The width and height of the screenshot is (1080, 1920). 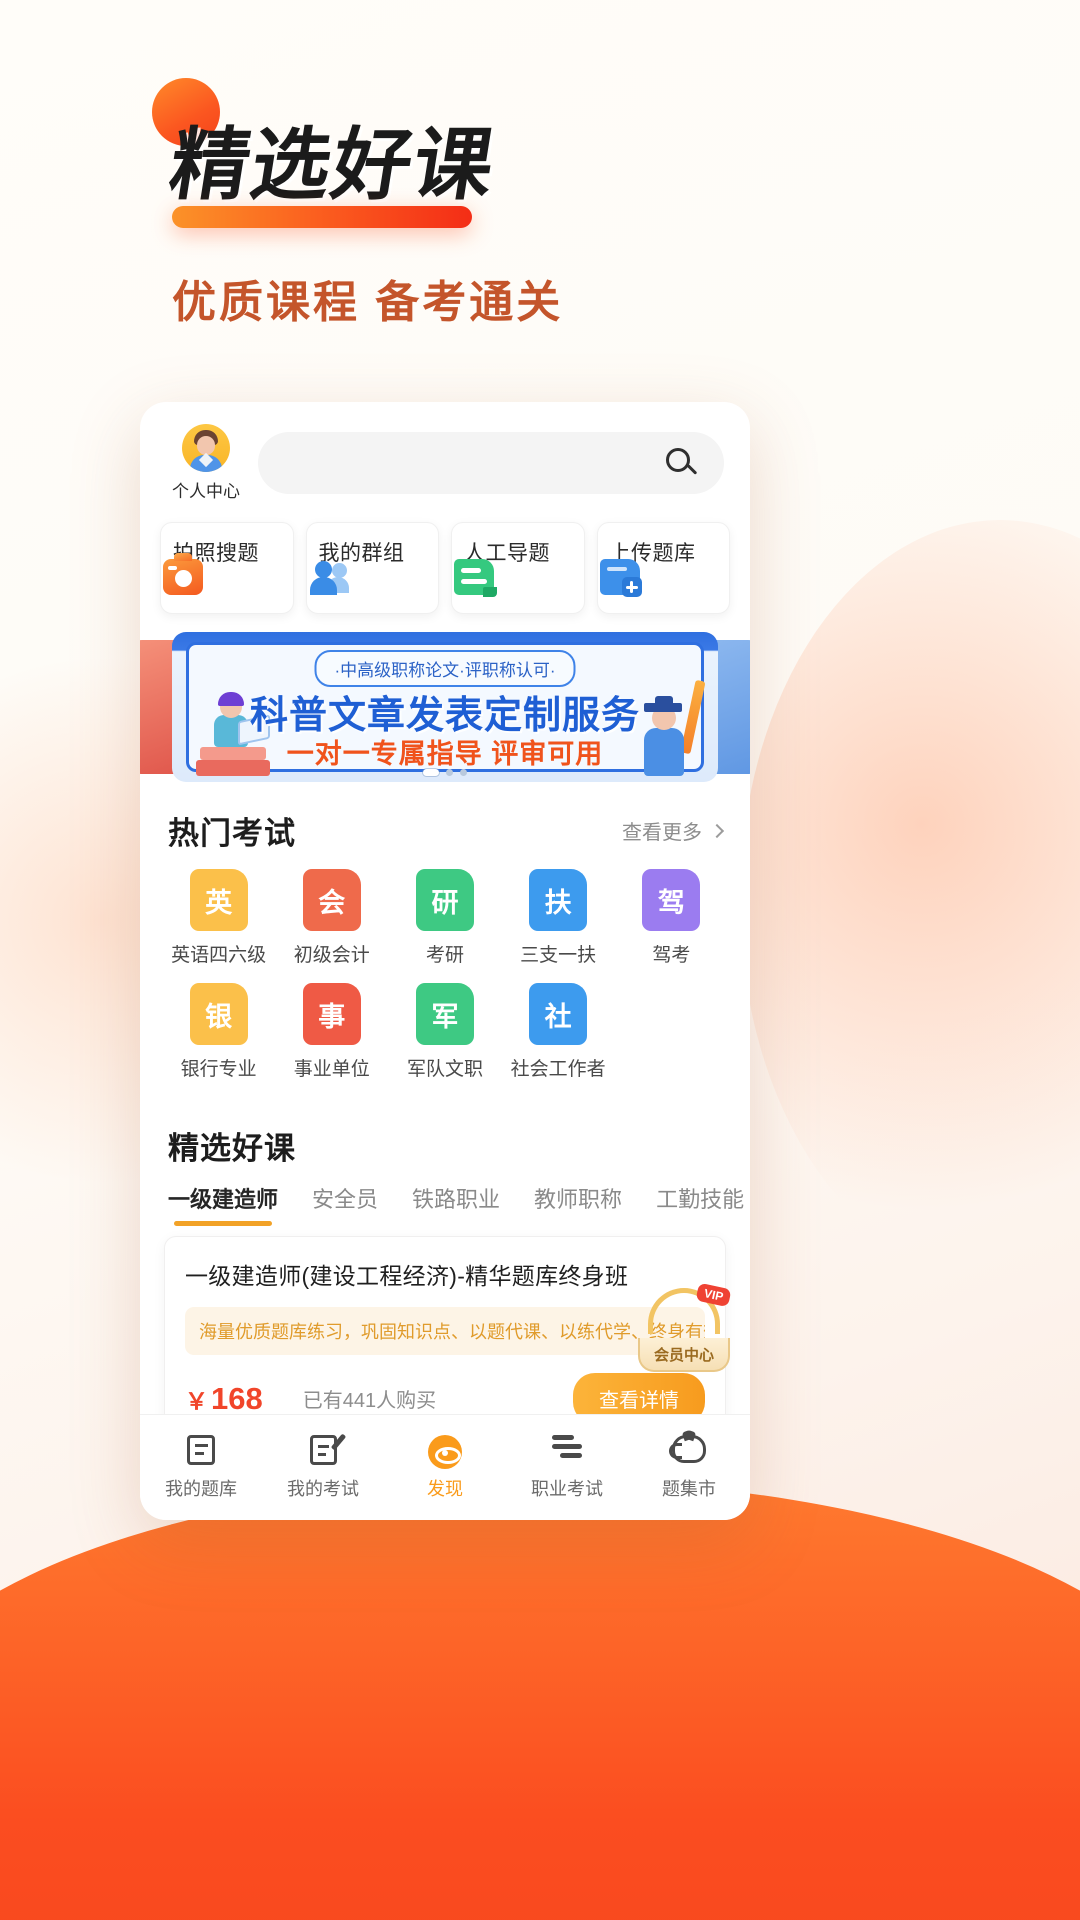 I want to click on exam-badge: 军, so click(x=447, y=1016).